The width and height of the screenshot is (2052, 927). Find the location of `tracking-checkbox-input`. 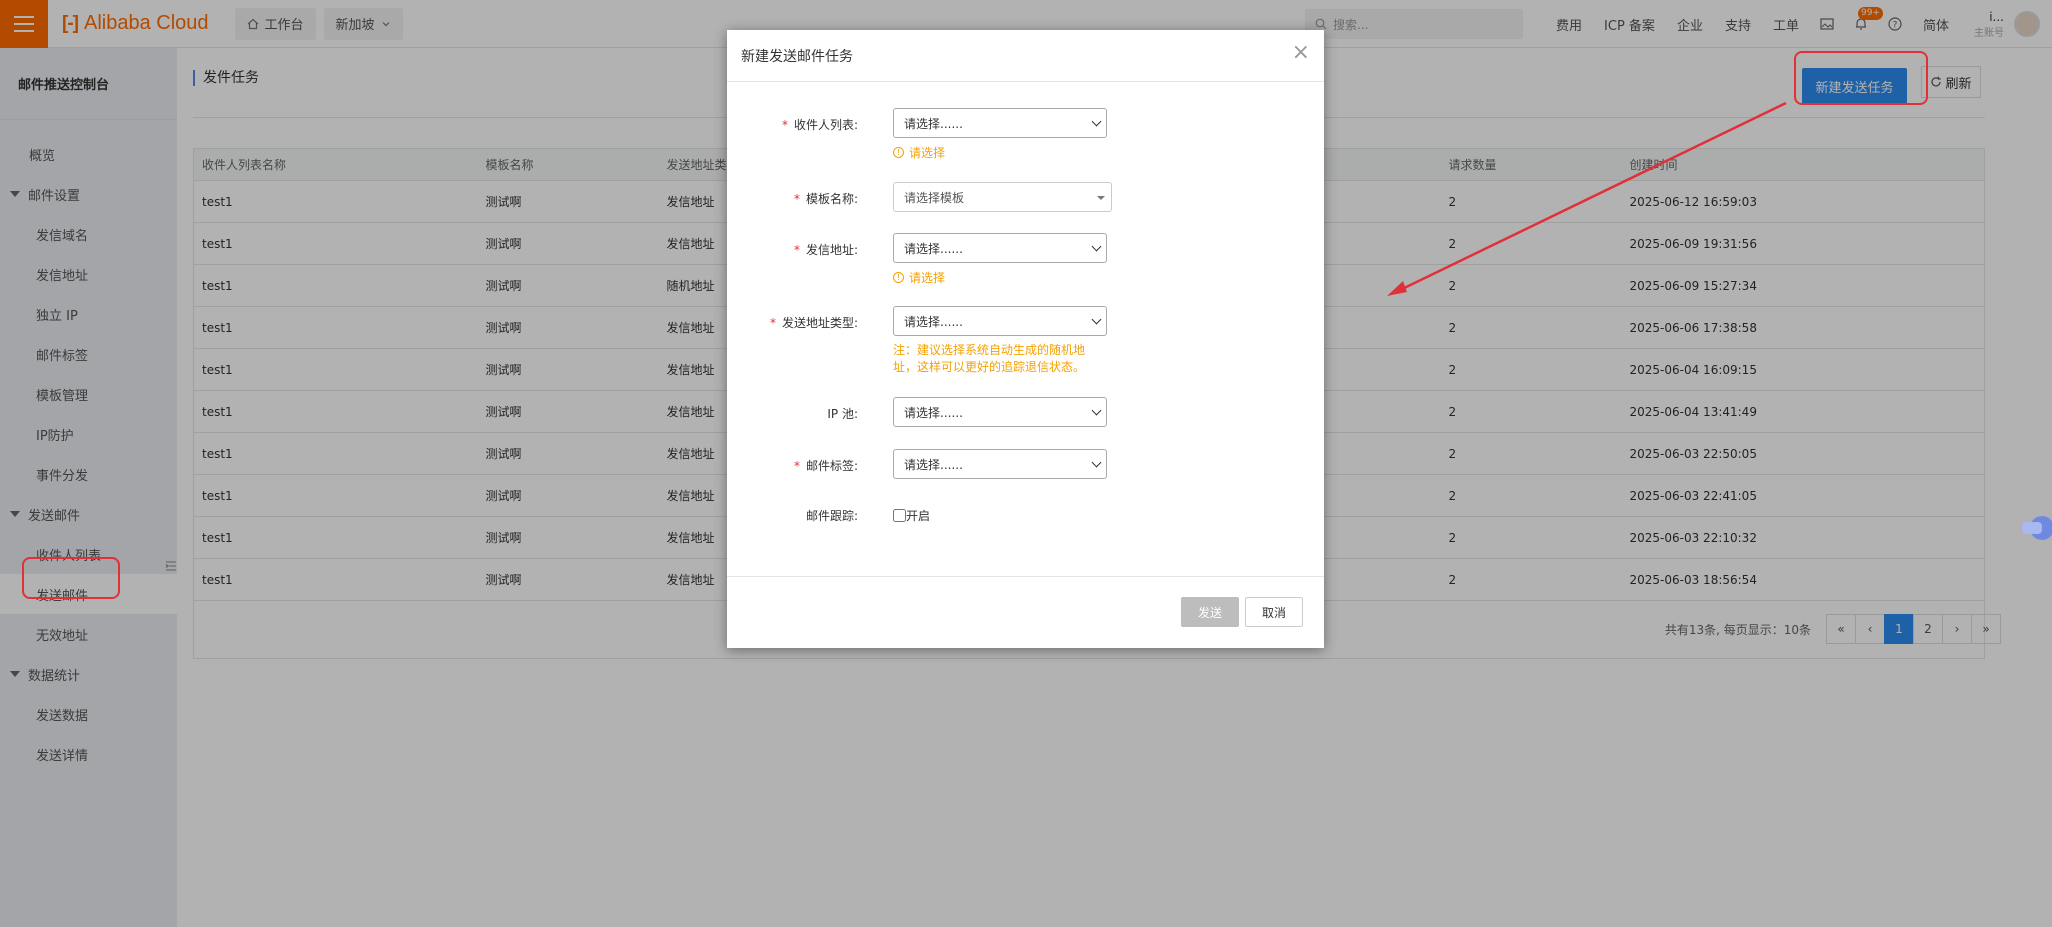

tracking-checkbox-input is located at coordinates (899, 515).